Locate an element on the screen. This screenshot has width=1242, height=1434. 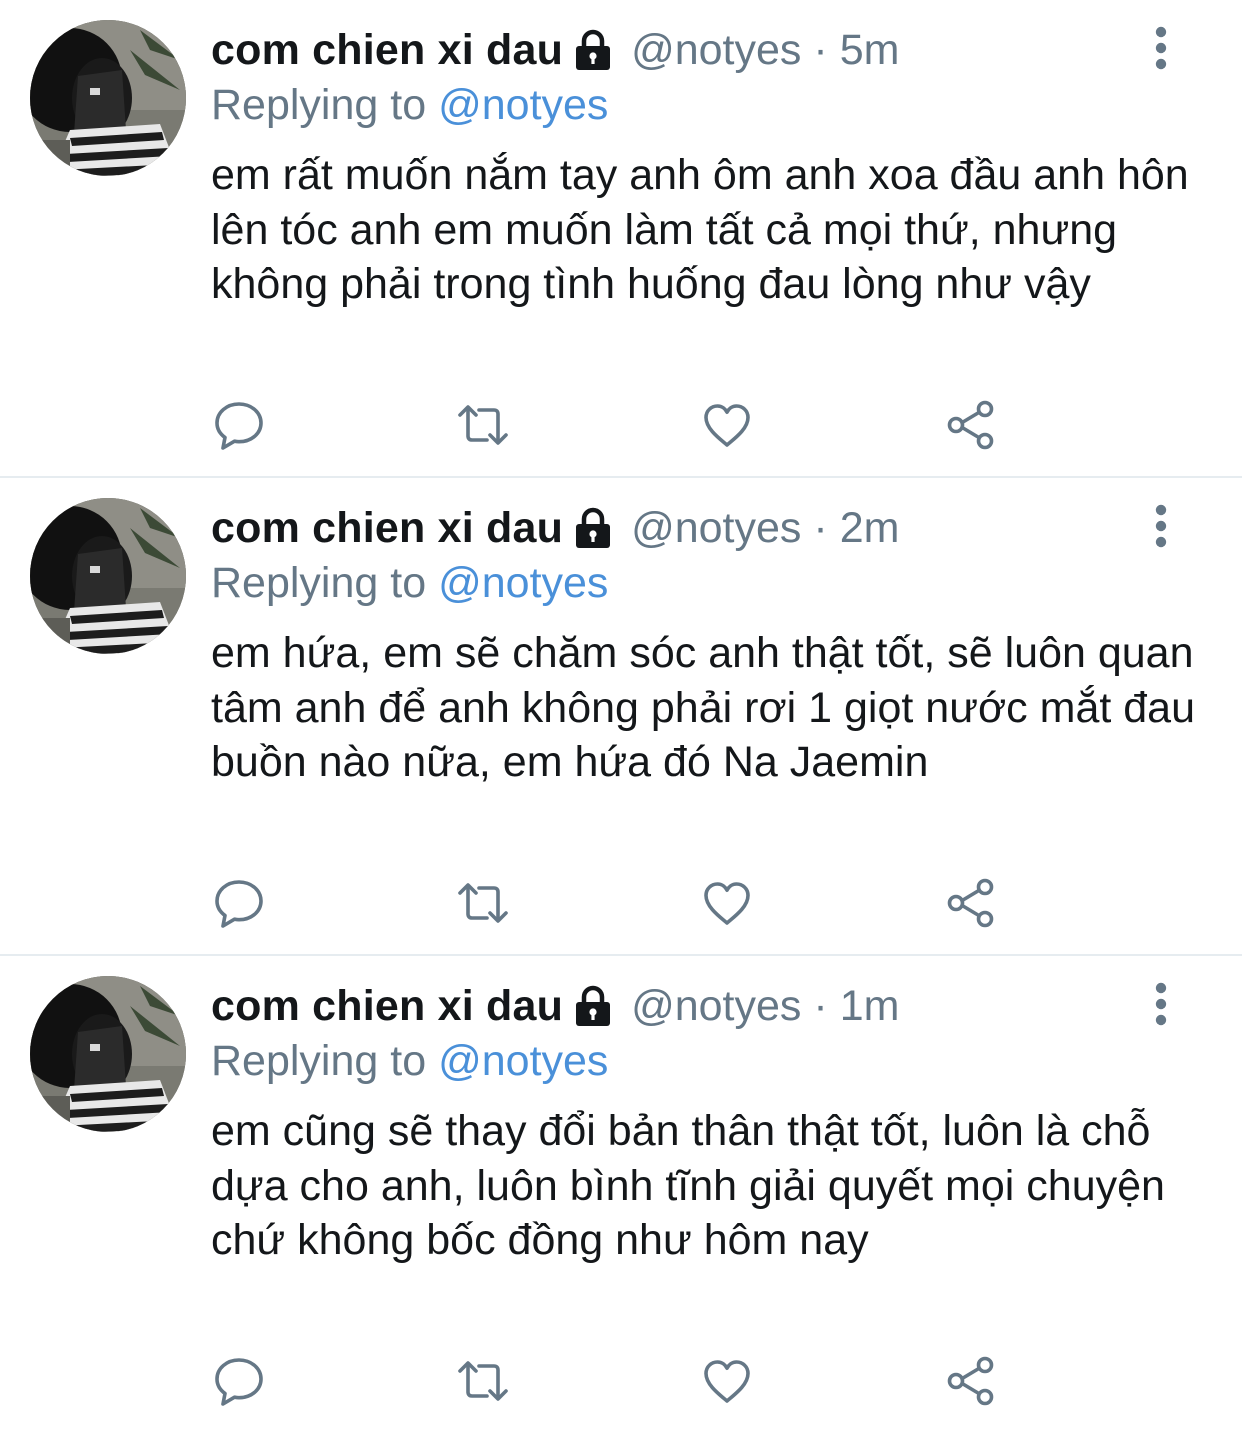
tweet-header: com chien xi dau @notyes · 1m is located at coordinates (555, 1006).